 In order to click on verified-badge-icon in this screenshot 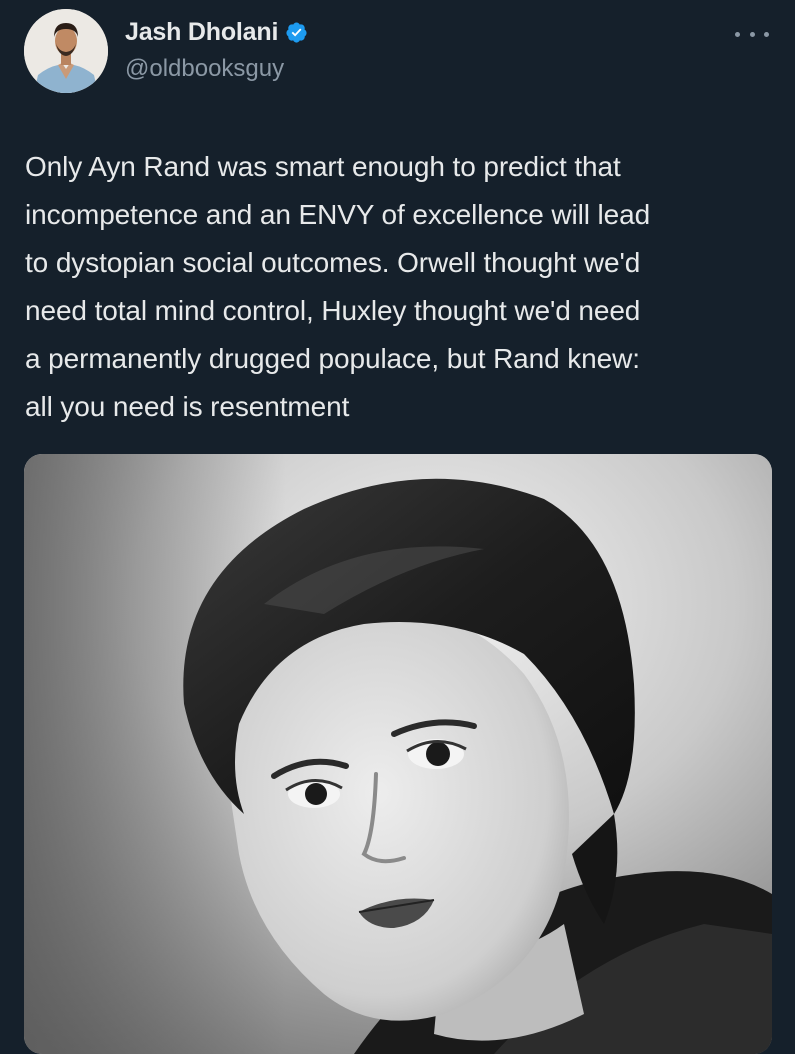, I will do `click(296, 32)`.